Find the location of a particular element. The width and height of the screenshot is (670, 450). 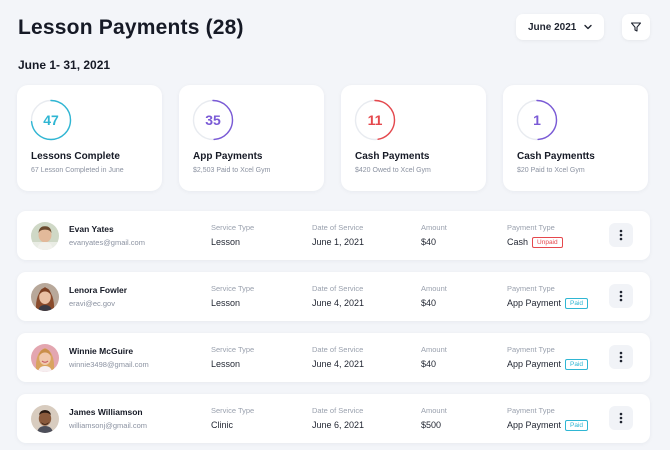

stat-label: App Payments is located at coordinates (228, 156).